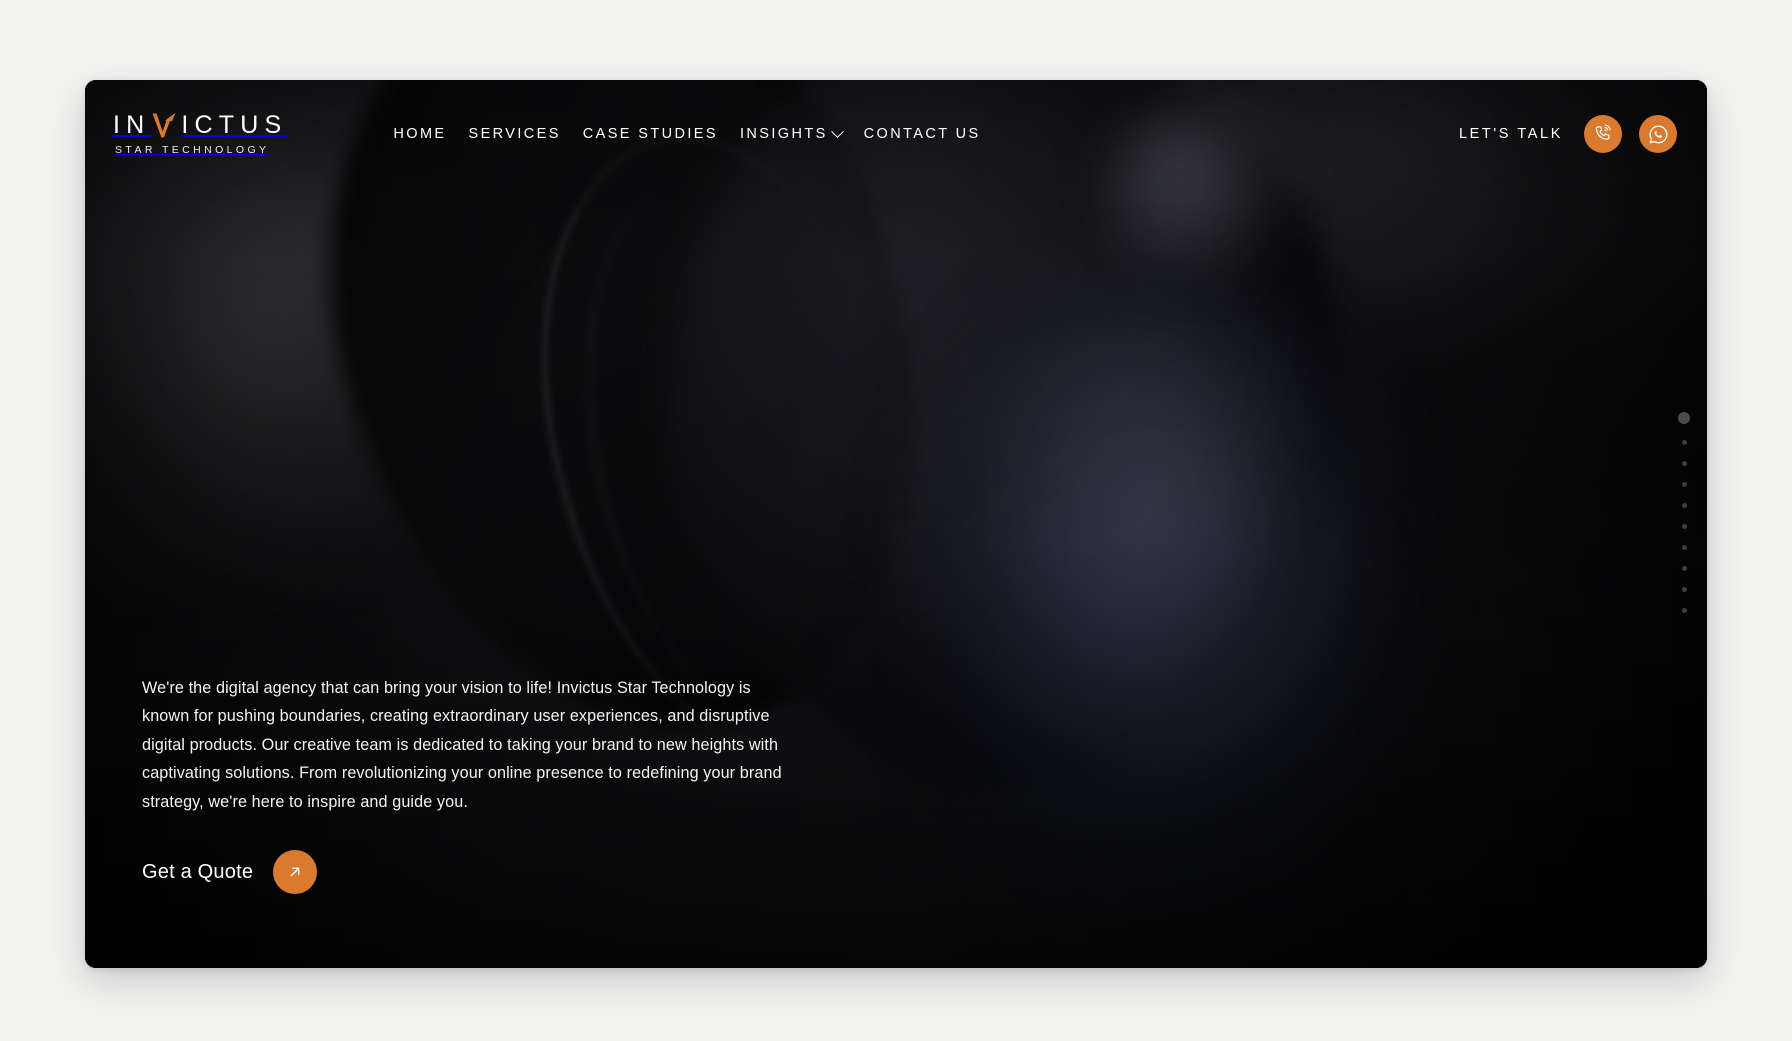  I want to click on chevron-down-icon, so click(837, 131).